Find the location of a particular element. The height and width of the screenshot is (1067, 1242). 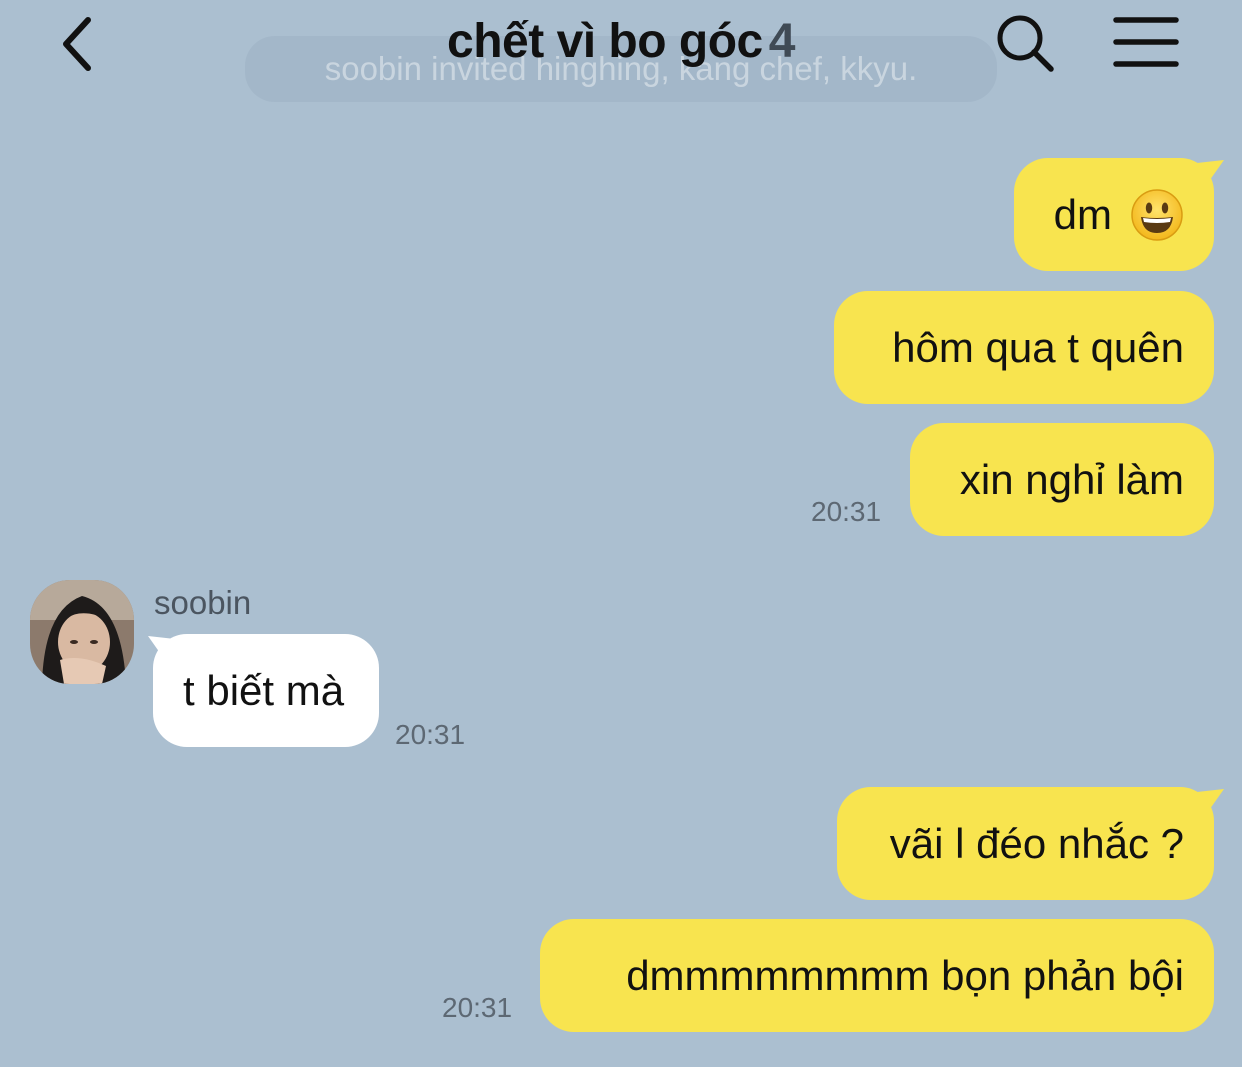

message-text: hôm qua t quên is located at coordinates (1038, 347).